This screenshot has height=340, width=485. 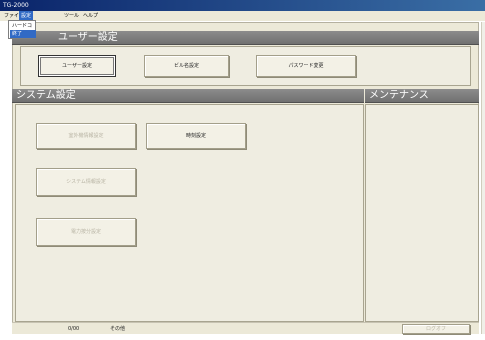 What do you see at coordinates (90, 16) in the screenshot?
I see `menu-help: ヘルプ` at bounding box center [90, 16].